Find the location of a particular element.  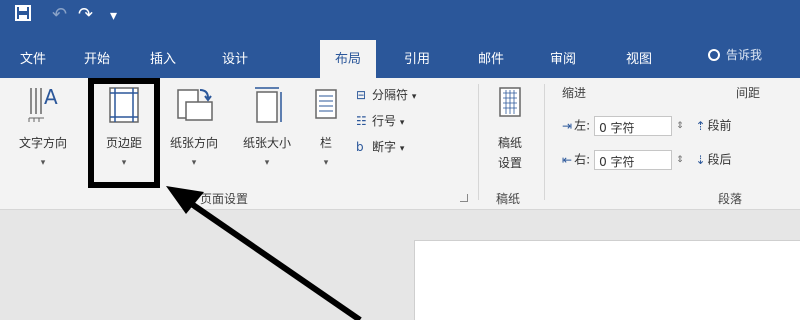

pointer-arrow-icon is located at coordinates (264, 253).